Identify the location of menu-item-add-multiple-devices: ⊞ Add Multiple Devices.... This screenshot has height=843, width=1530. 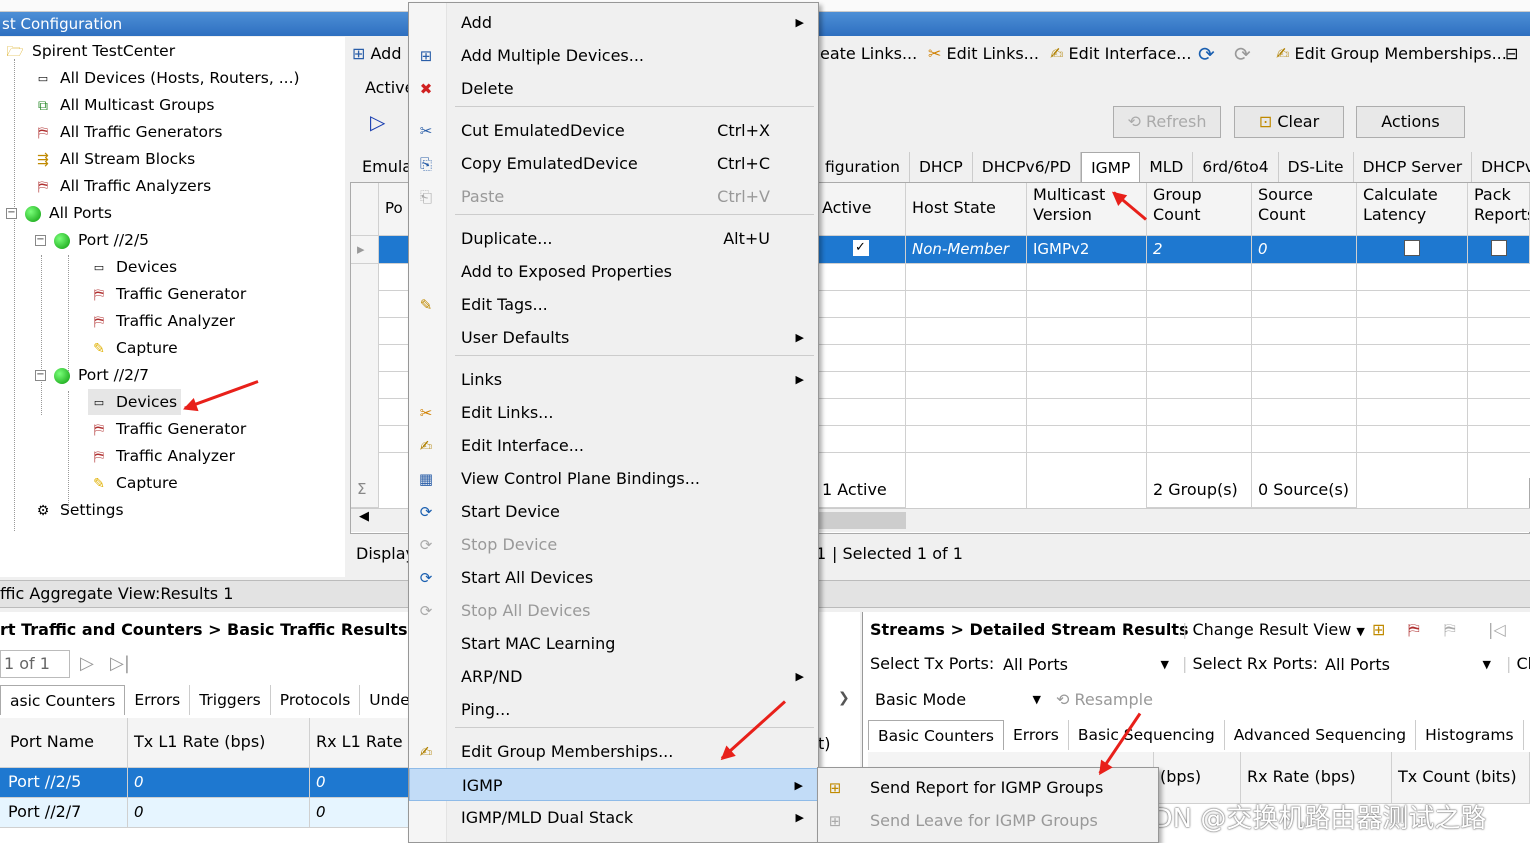
(613, 55).